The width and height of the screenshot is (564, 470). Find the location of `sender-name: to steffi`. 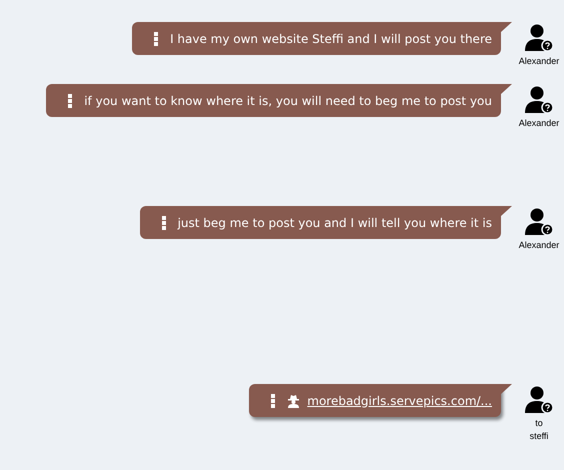

sender-name: to steffi is located at coordinates (539, 430).